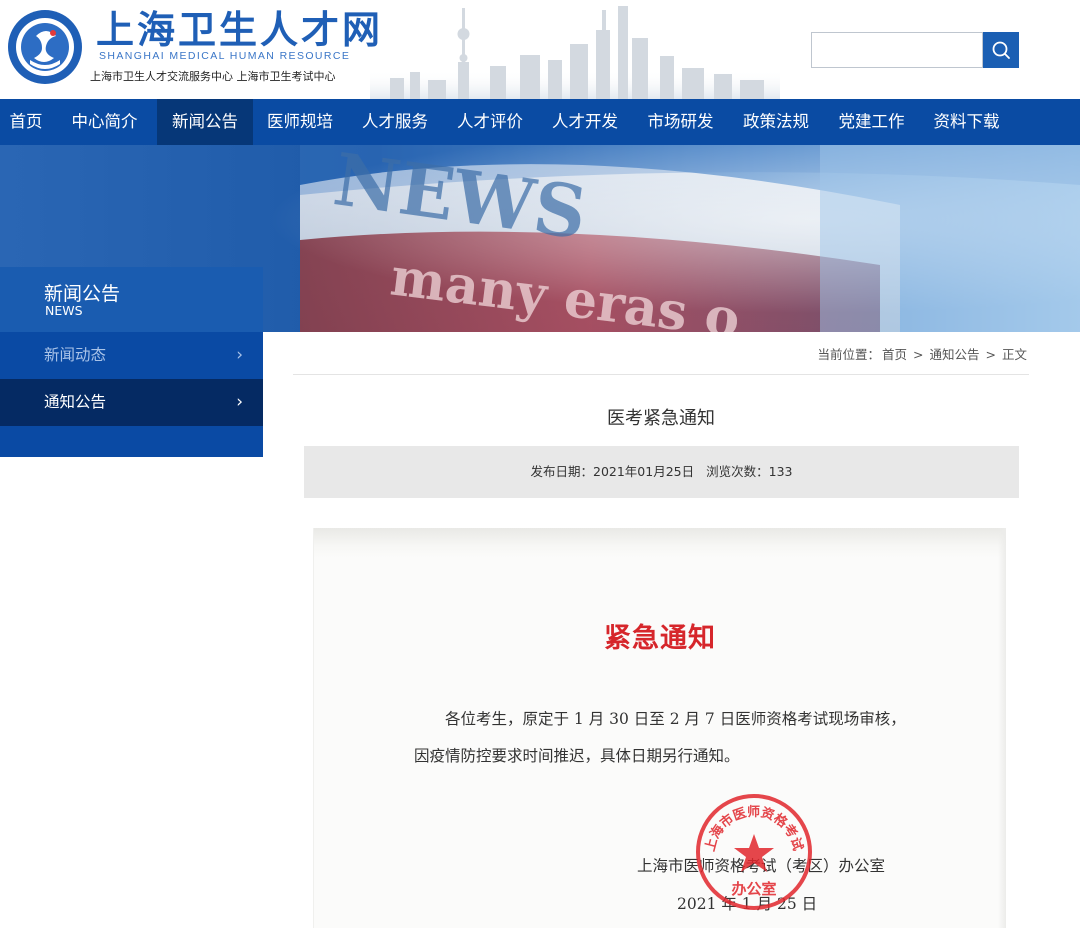 The height and width of the screenshot is (928, 1080). I want to click on logo-emblem-icon, so click(45, 47).